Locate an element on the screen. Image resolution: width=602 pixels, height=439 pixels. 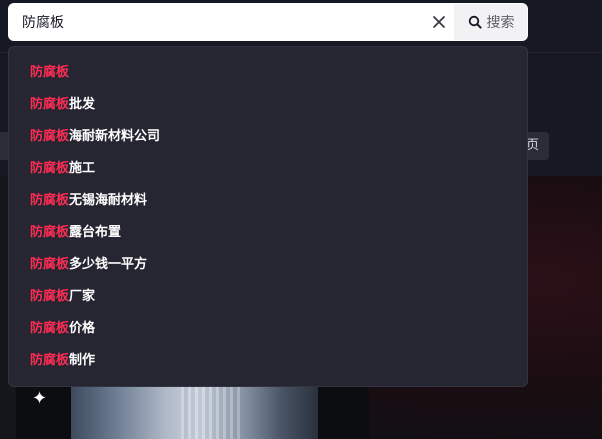
close-icon is located at coordinates (439, 22).